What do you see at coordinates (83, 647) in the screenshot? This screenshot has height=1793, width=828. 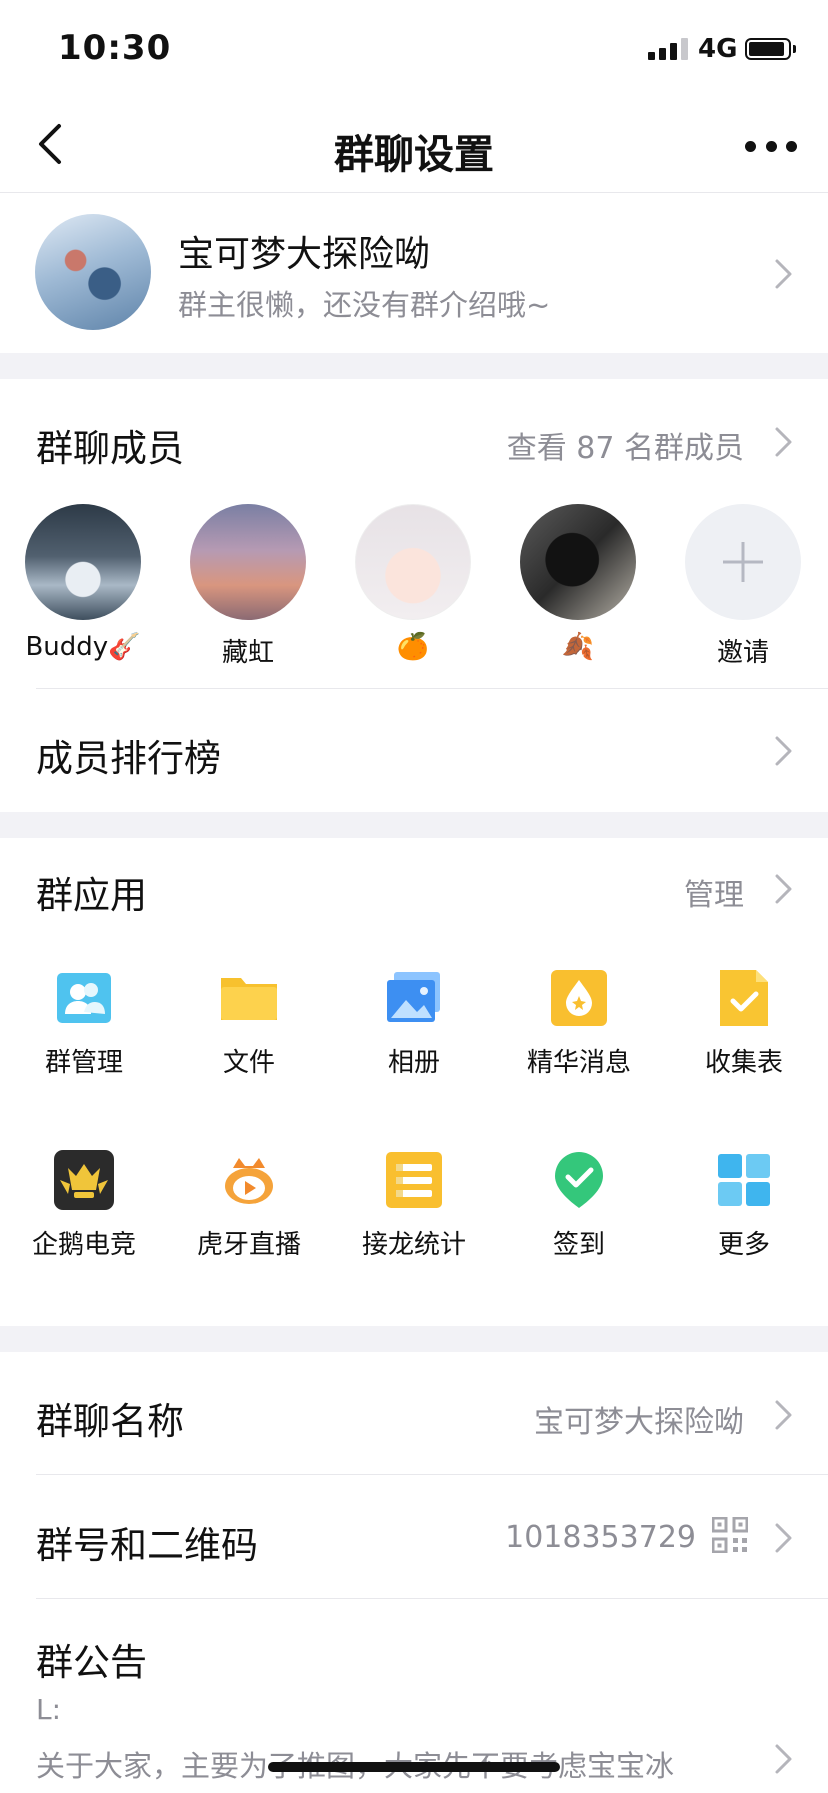 I see `member-name: Buddy🎸` at bounding box center [83, 647].